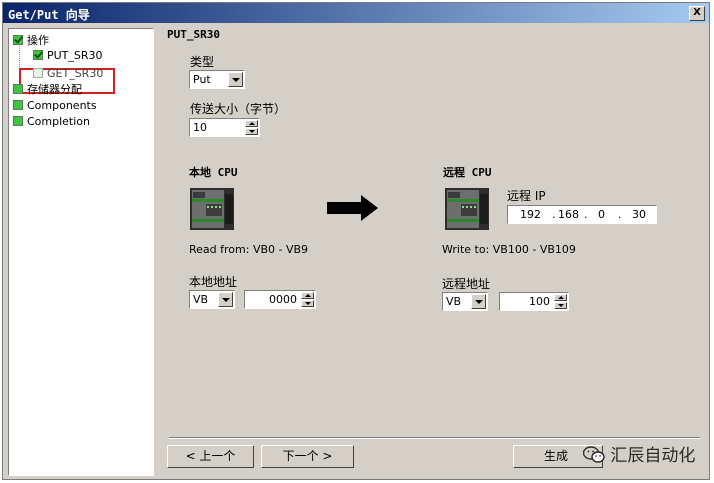 The image size is (714, 483). Describe the element at coordinates (466, 284) in the screenshot. I see `remote-address-label: 远程地址` at that location.